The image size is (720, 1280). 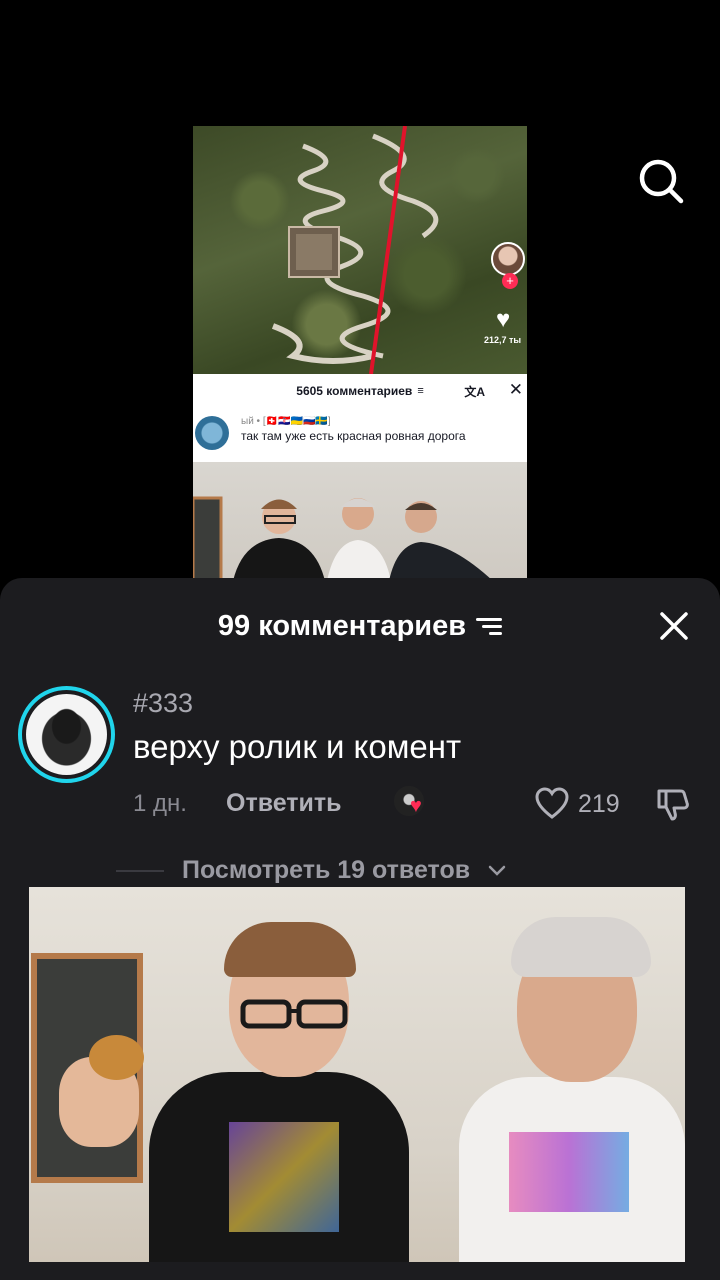 I want to click on embedded-like-count: 212,7 ты, so click(x=503, y=340).